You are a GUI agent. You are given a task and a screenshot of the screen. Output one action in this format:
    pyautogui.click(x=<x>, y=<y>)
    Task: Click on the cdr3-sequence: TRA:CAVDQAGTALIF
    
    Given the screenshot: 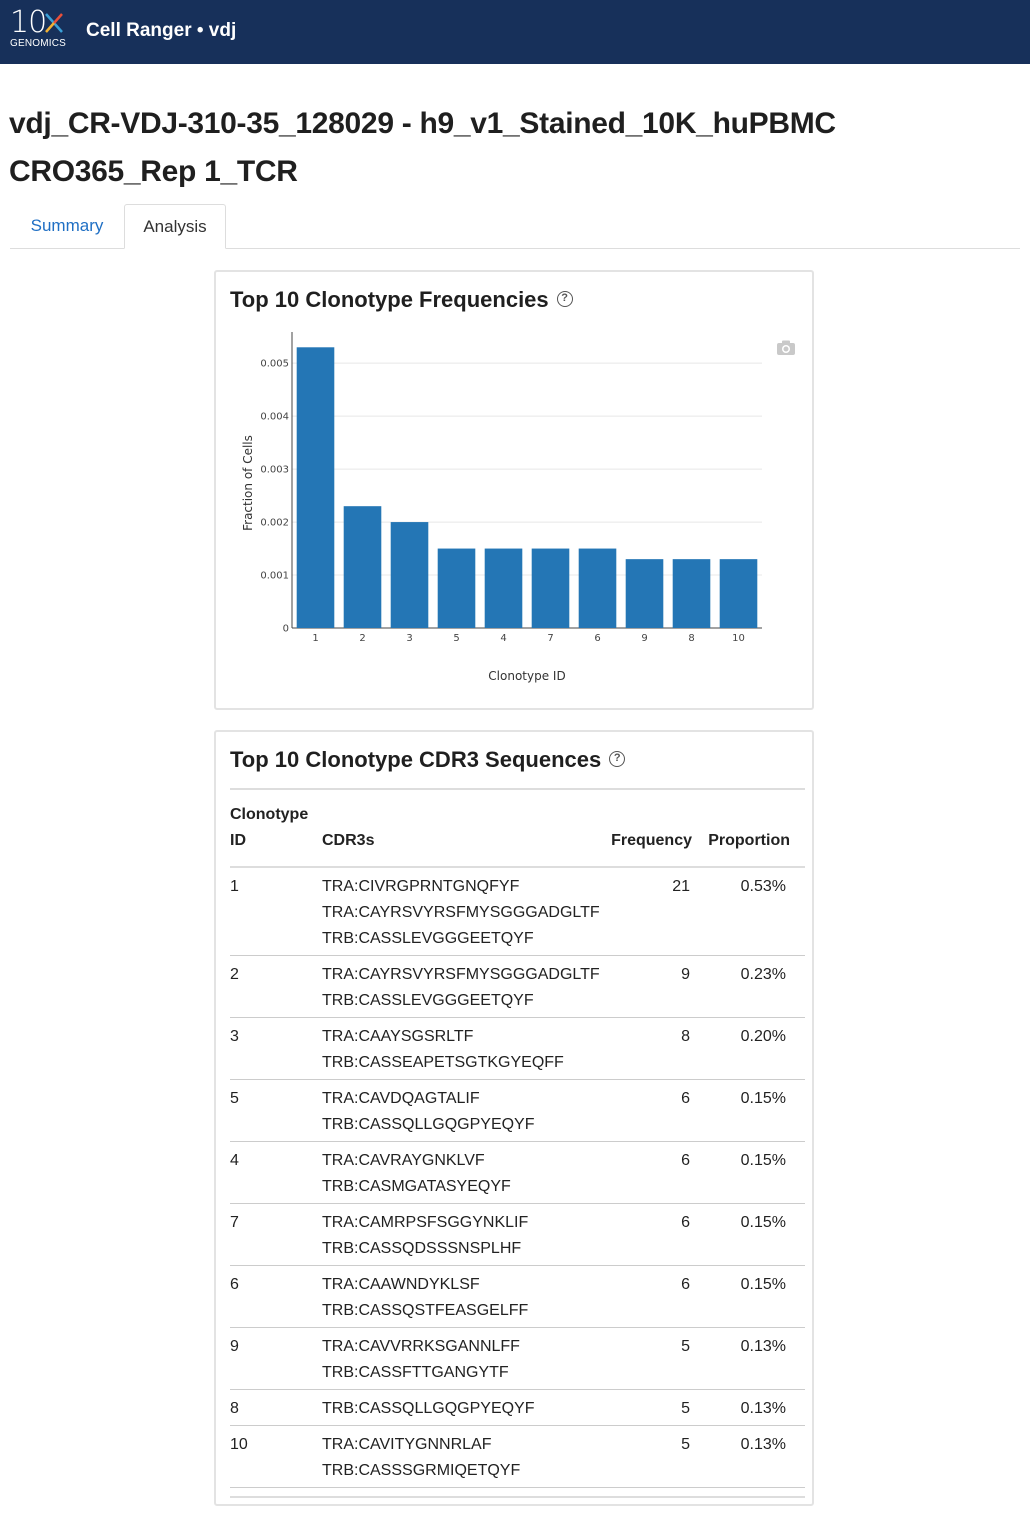 What is the action you would take?
    pyautogui.click(x=401, y=1098)
    